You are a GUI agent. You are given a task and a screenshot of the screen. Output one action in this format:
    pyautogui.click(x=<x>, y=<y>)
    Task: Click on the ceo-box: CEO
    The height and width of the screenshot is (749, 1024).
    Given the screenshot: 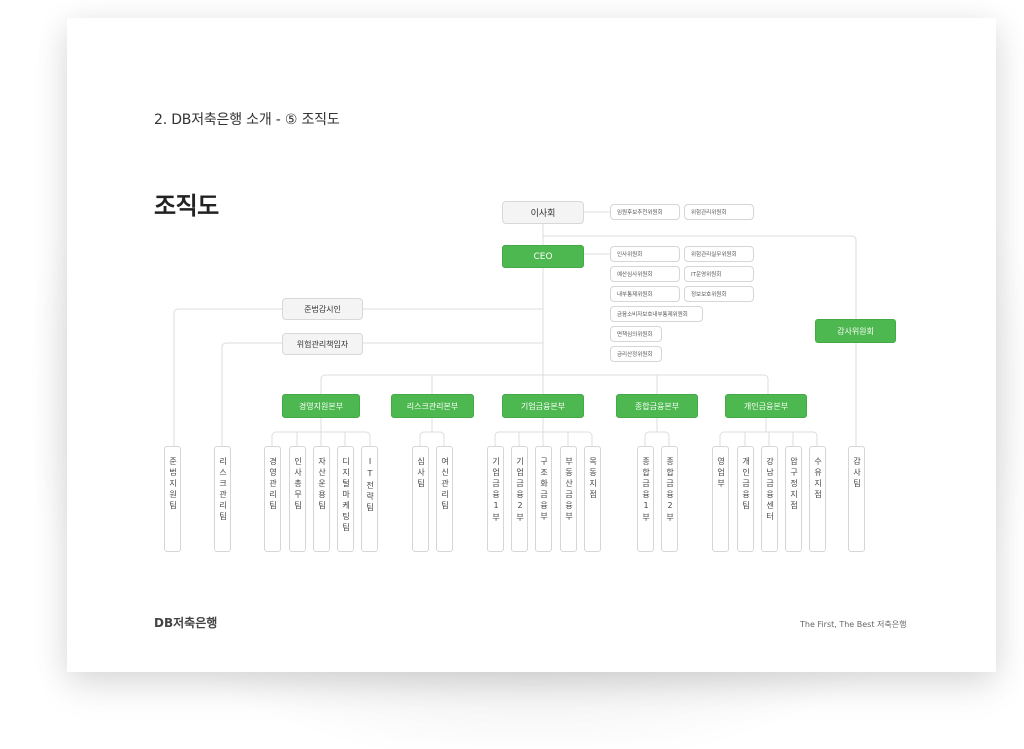 What is the action you would take?
    pyautogui.click(x=543, y=256)
    